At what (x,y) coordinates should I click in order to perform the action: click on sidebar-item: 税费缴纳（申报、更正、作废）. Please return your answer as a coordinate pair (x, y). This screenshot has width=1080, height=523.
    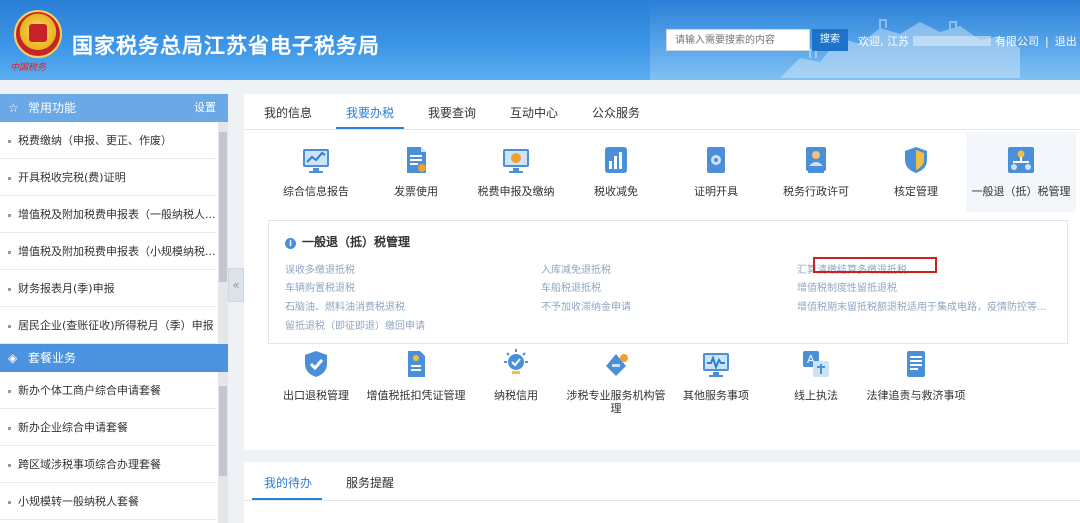
    Looking at the image, I should click on (108, 140).